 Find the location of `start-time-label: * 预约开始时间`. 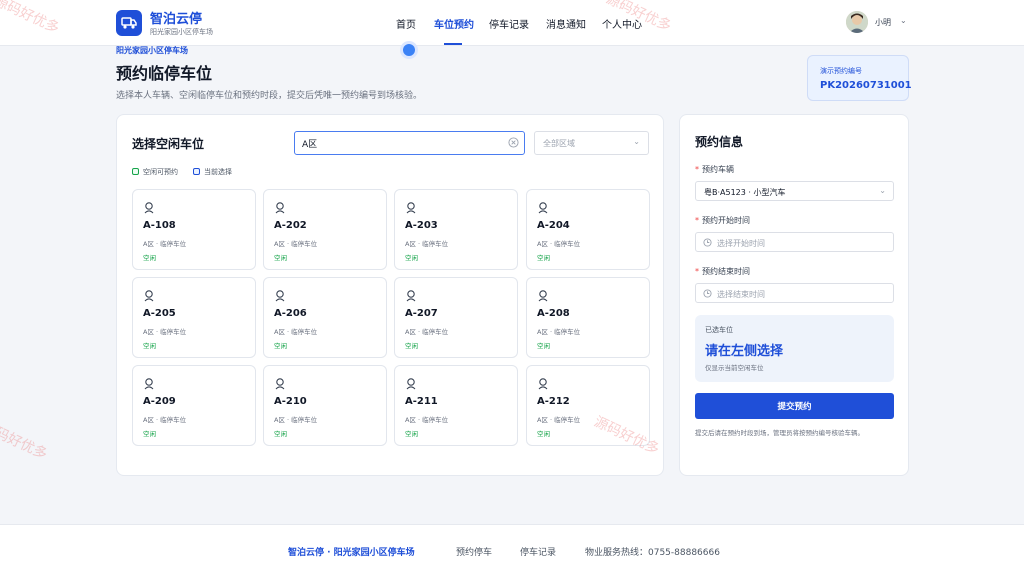

start-time-label: * 预约开始时间 is located at coordinates (722, 220).